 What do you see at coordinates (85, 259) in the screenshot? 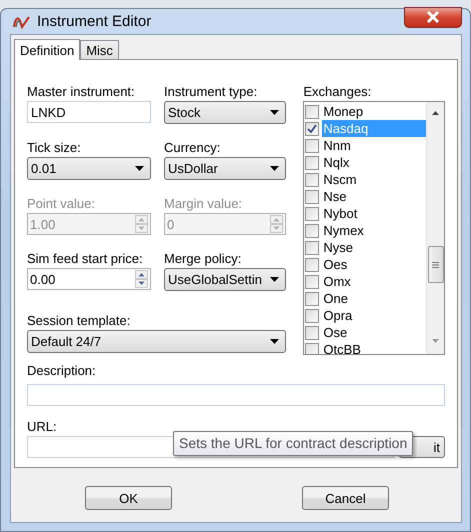
I see `field-label: Sim feed start price:` at bounding box center [85, 259].